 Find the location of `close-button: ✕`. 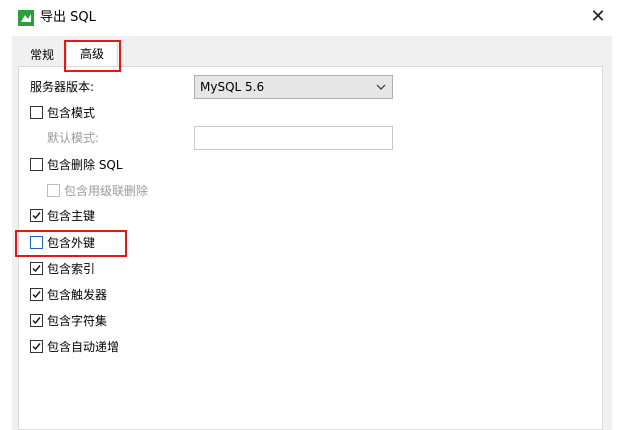

close-button: ✕ is located at coordinates (598, 17).